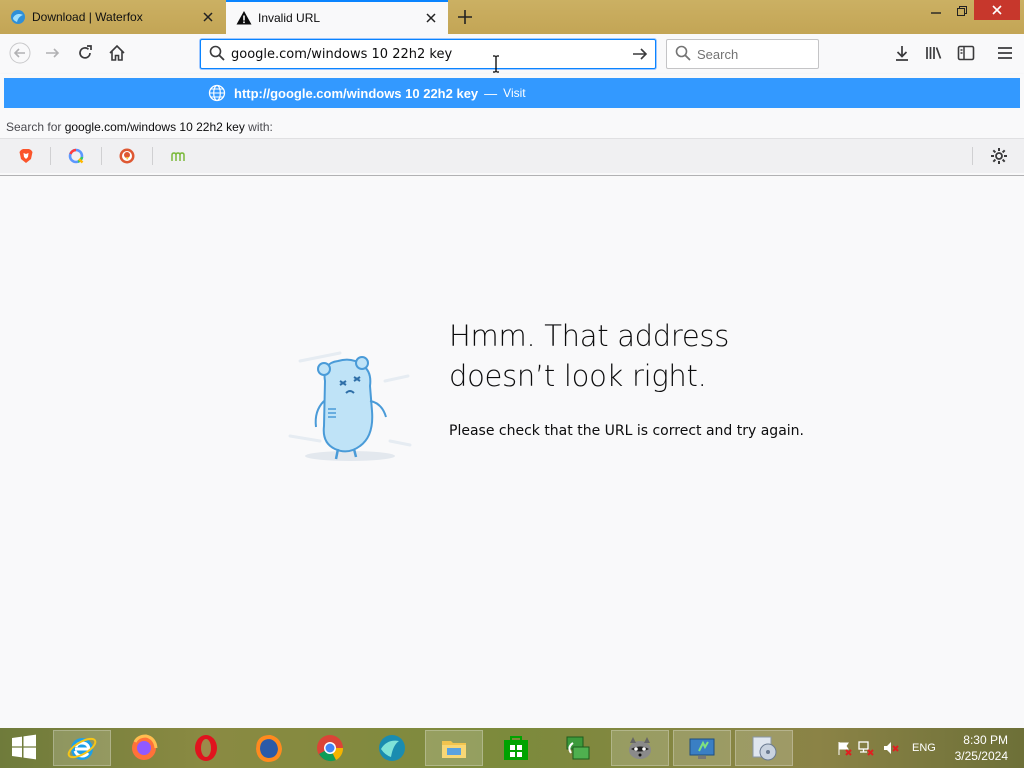 The height and width of the screenshot is (768, 1024). I want to click on reload-button, so click(85, 54).